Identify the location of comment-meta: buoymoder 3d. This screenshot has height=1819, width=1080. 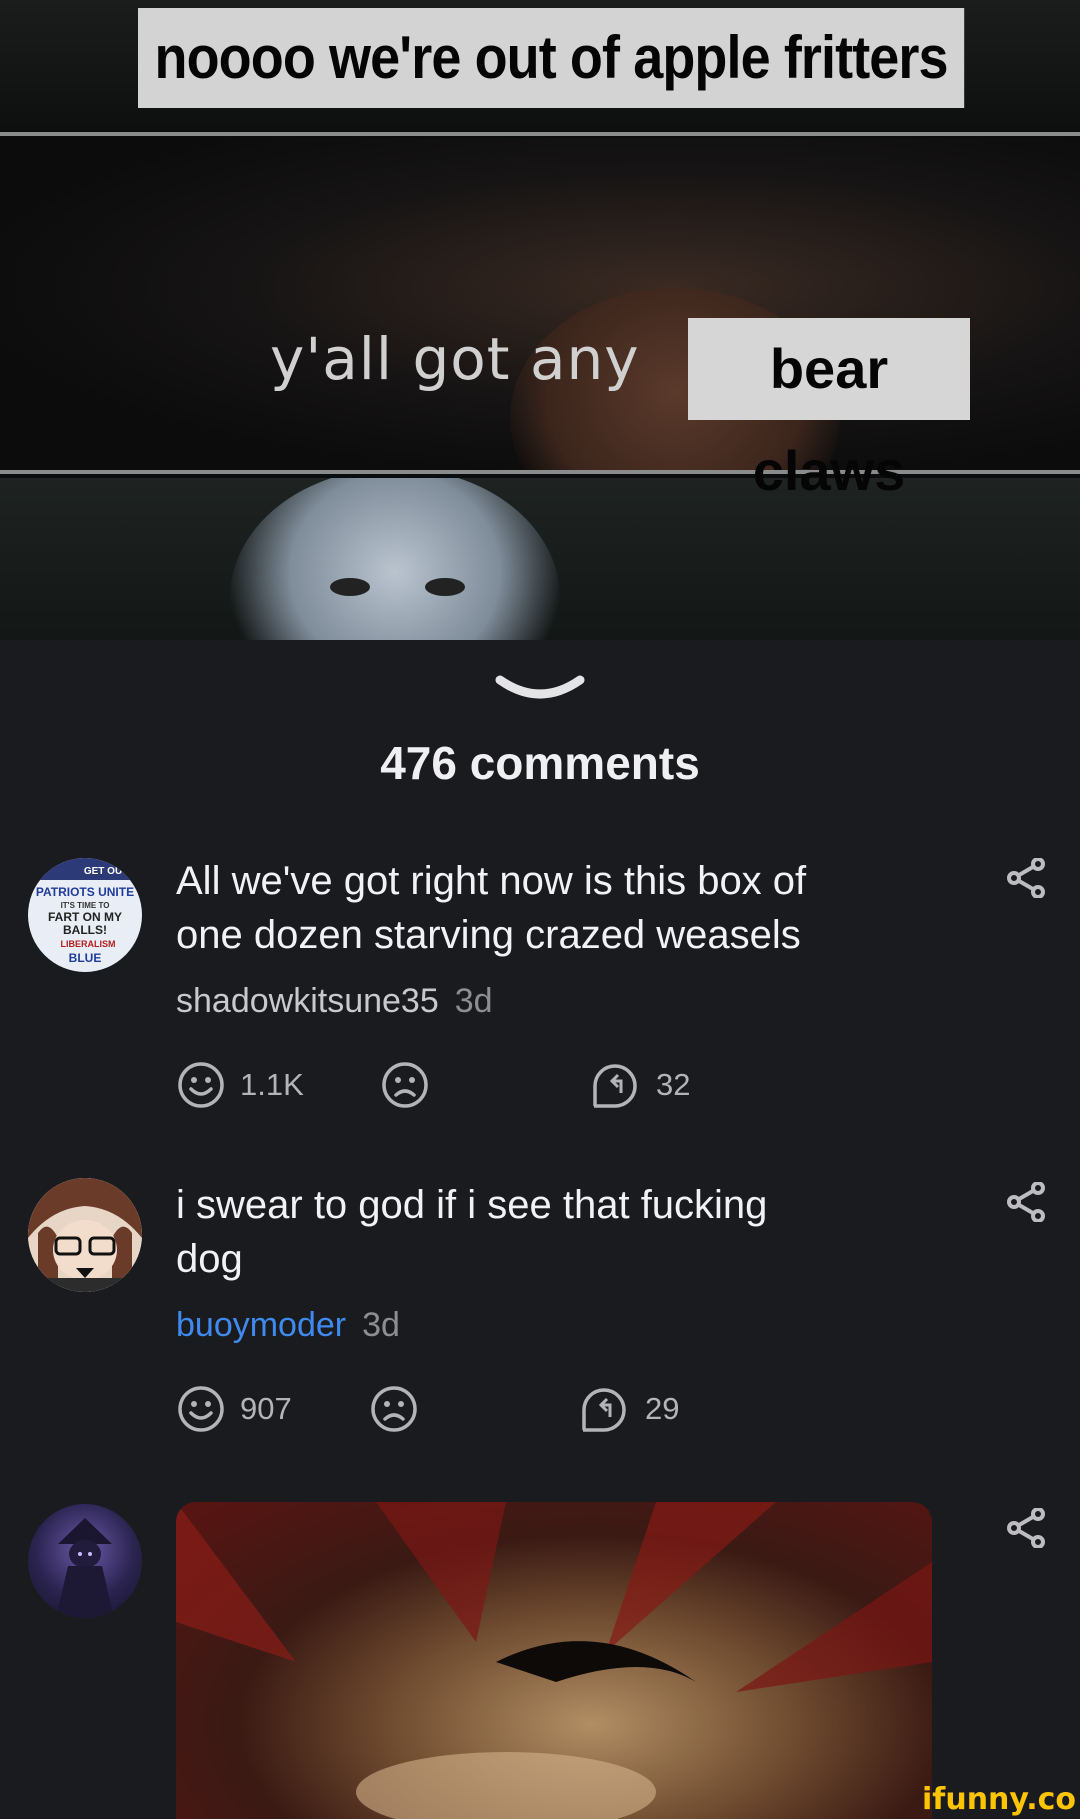
(288, 1325).